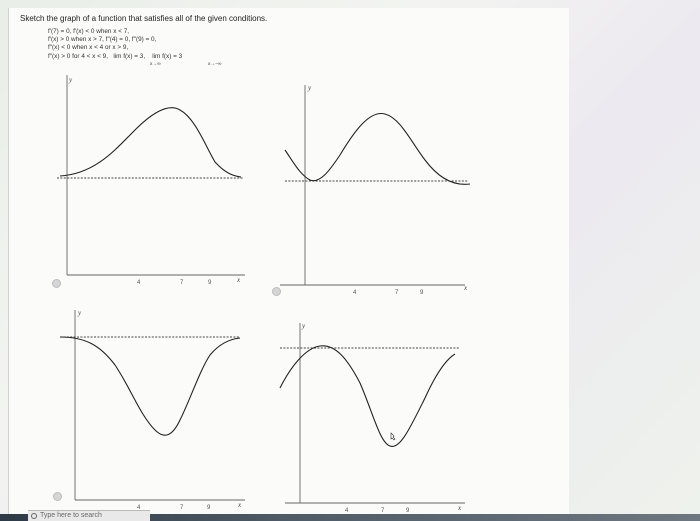 The width and height of the screenshot is (700, 521). Describe the element at coordinates (377, 148) in the screenshot. I see `curve-b` at that location.